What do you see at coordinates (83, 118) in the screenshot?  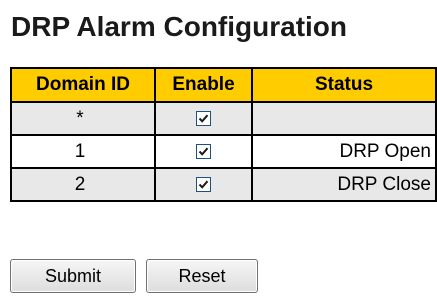 I see `domain-id-cell: *` at bounding box center [83, 118].